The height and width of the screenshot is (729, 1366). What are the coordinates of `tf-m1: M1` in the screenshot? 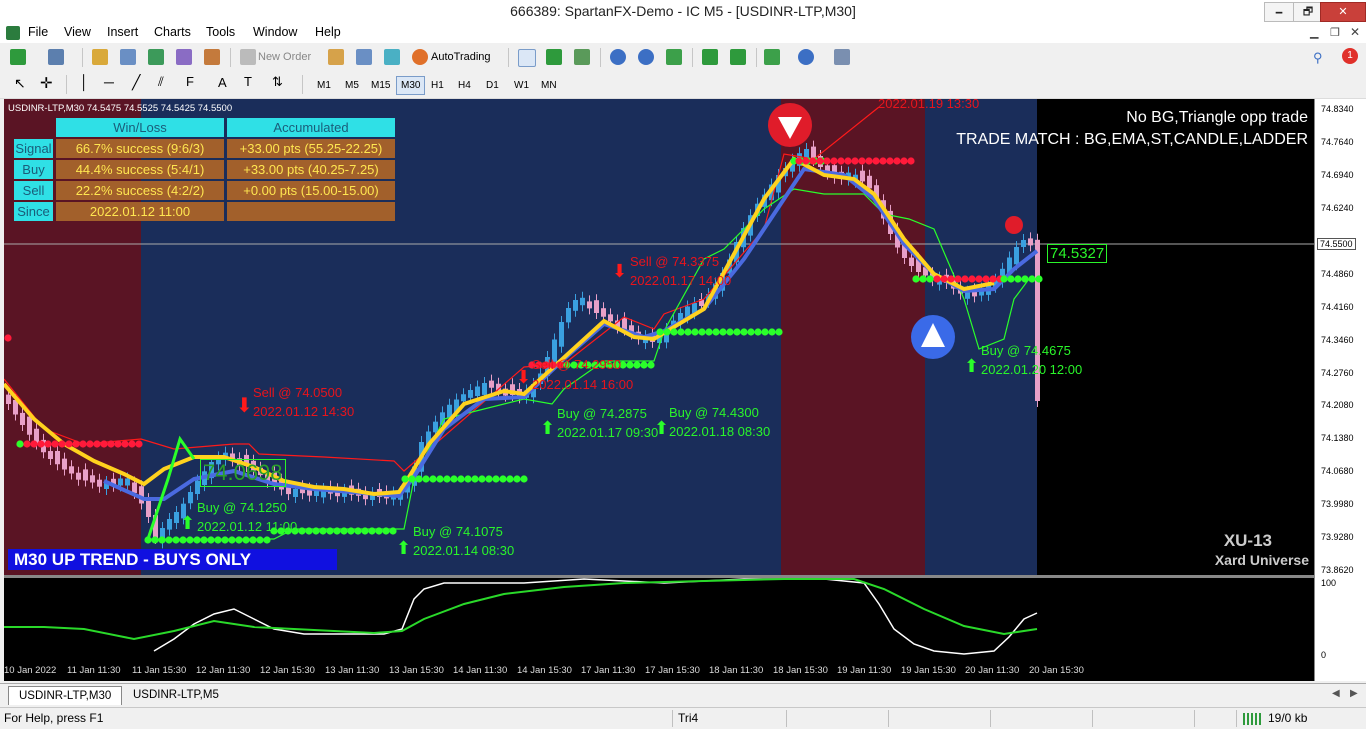 It's located at (324, 85).